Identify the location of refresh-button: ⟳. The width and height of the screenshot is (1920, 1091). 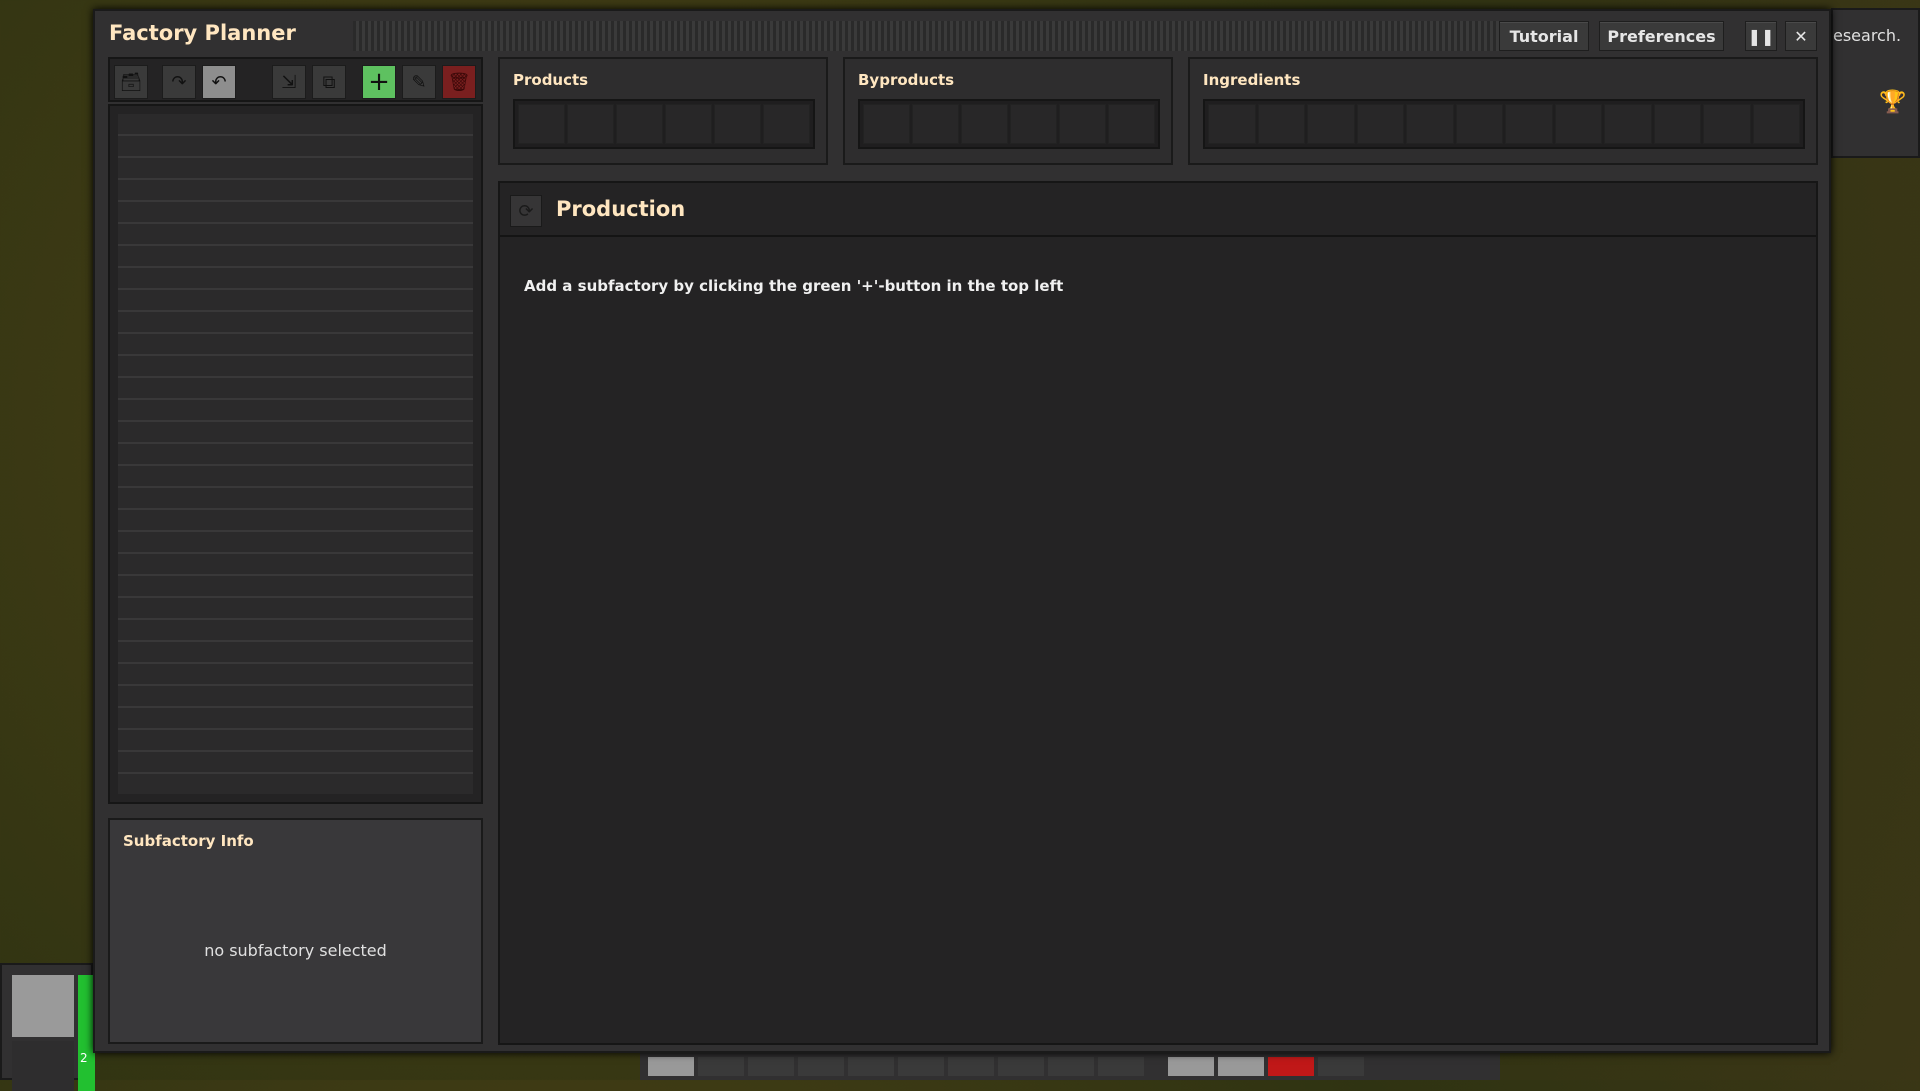
(526, 211).